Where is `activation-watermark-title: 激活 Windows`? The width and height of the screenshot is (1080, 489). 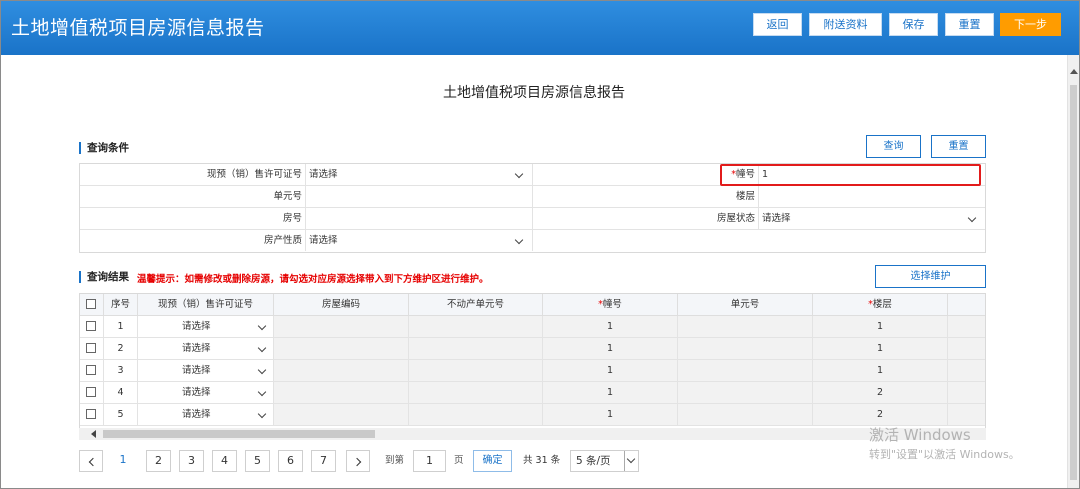
activation-watermark-title: 激活 Windows is located at coordinates (920, 435).